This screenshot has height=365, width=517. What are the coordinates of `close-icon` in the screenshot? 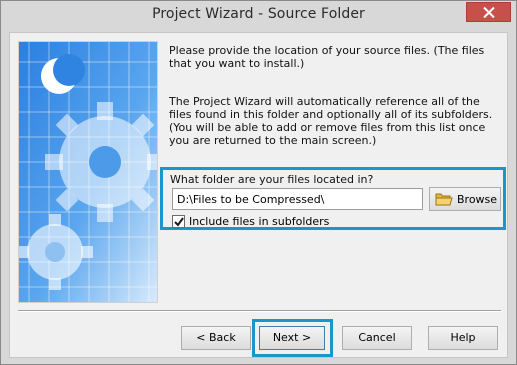 It's located at (489, 12).